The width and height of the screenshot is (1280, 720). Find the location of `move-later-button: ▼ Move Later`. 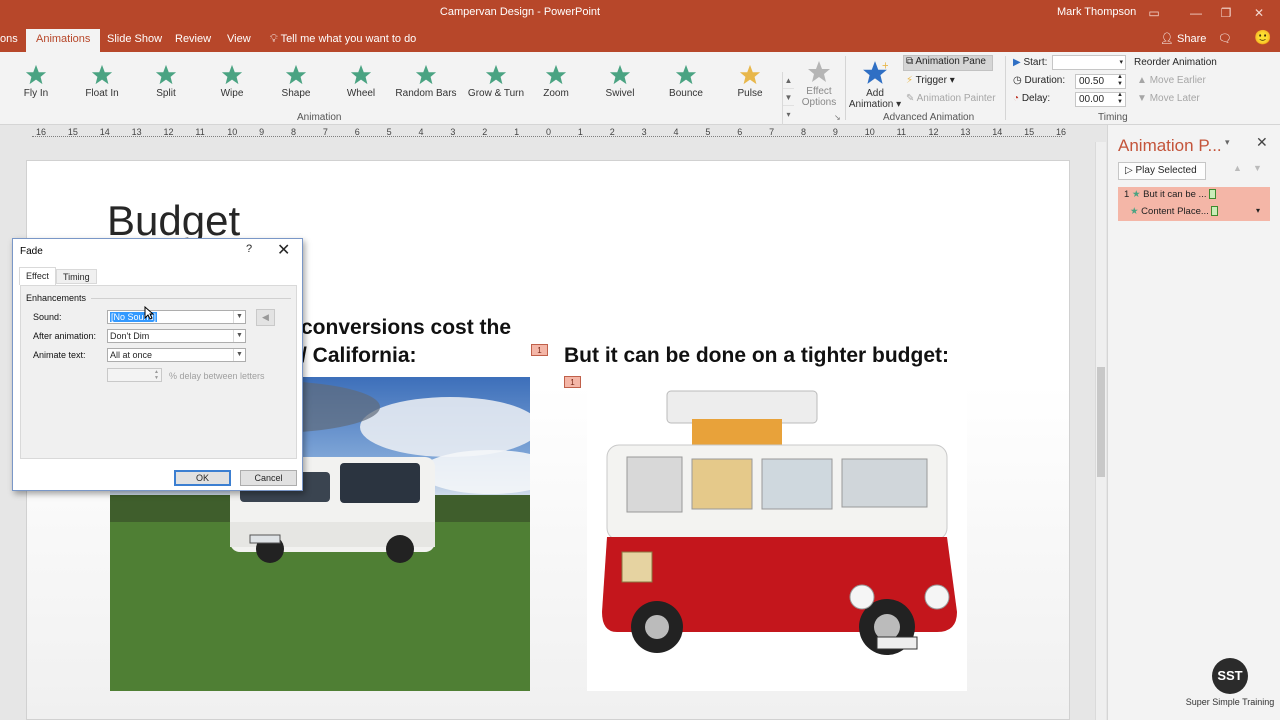

move-later-button: ▼ Move Later is located at coordinates (1168, 98).